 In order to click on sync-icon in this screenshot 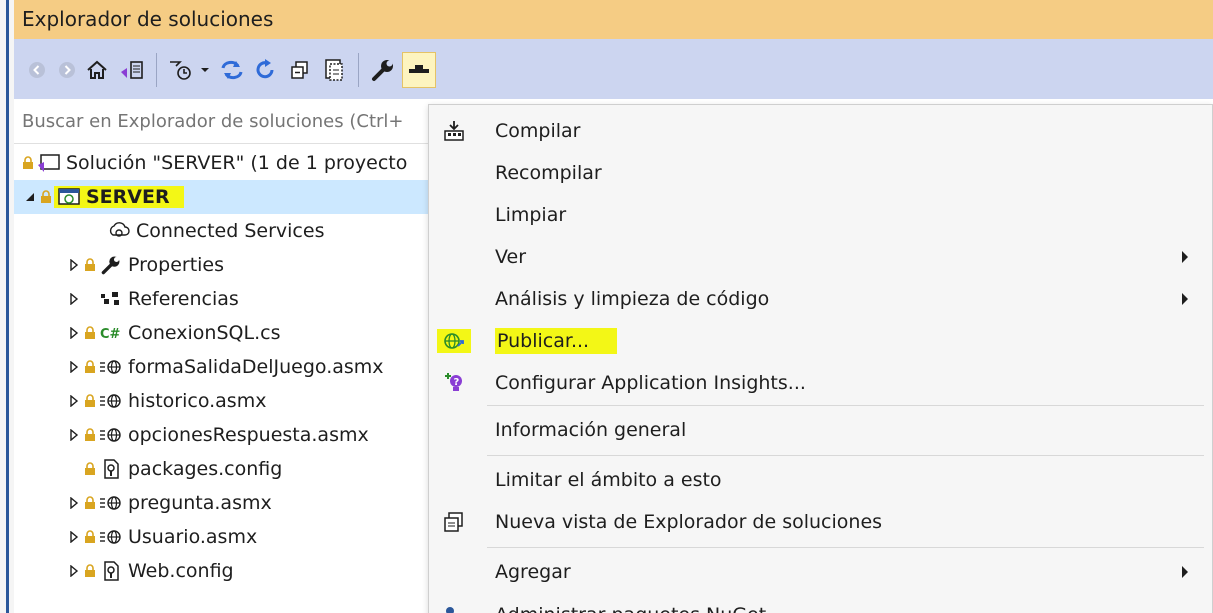, I will do `click(232, 70)`.